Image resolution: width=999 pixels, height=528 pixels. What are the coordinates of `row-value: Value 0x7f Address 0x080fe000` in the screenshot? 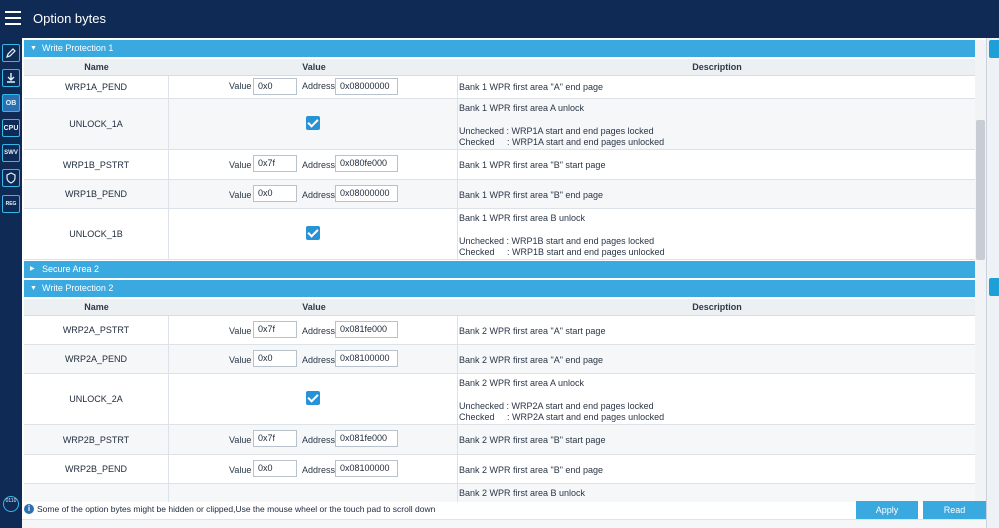 It's located at (313, 164).